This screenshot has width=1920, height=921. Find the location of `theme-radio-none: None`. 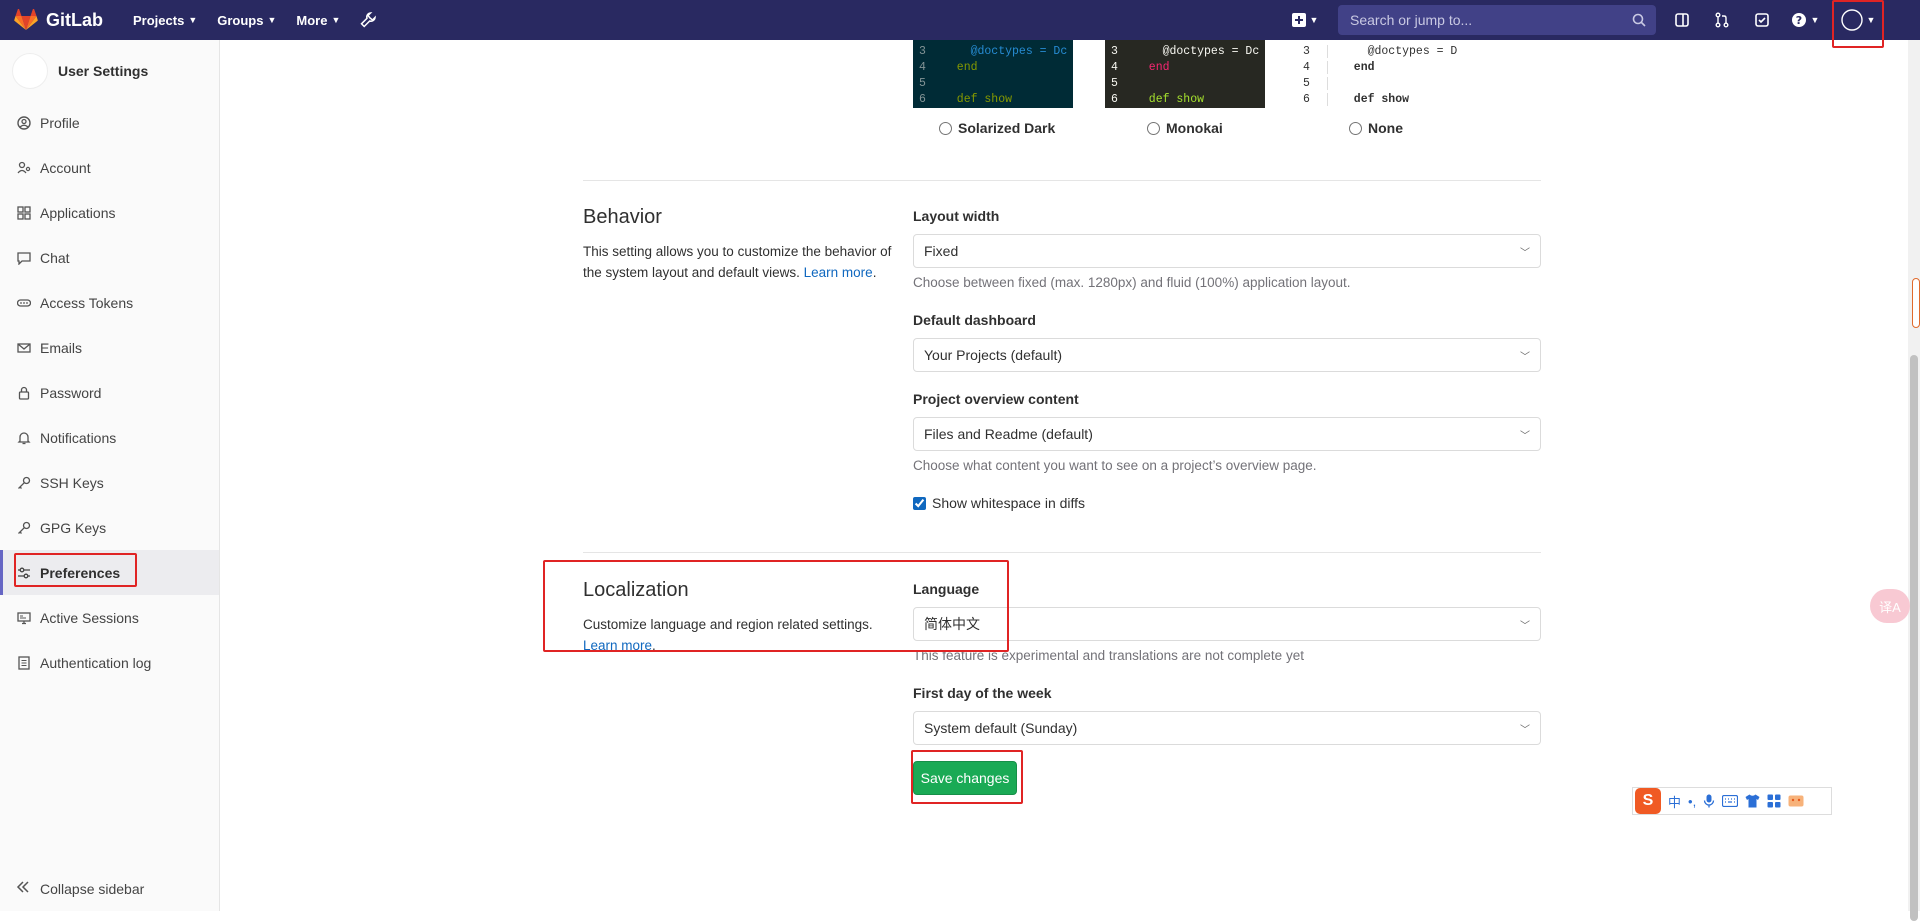

theme-radio-none: None is located at coordinates (1376, 128).